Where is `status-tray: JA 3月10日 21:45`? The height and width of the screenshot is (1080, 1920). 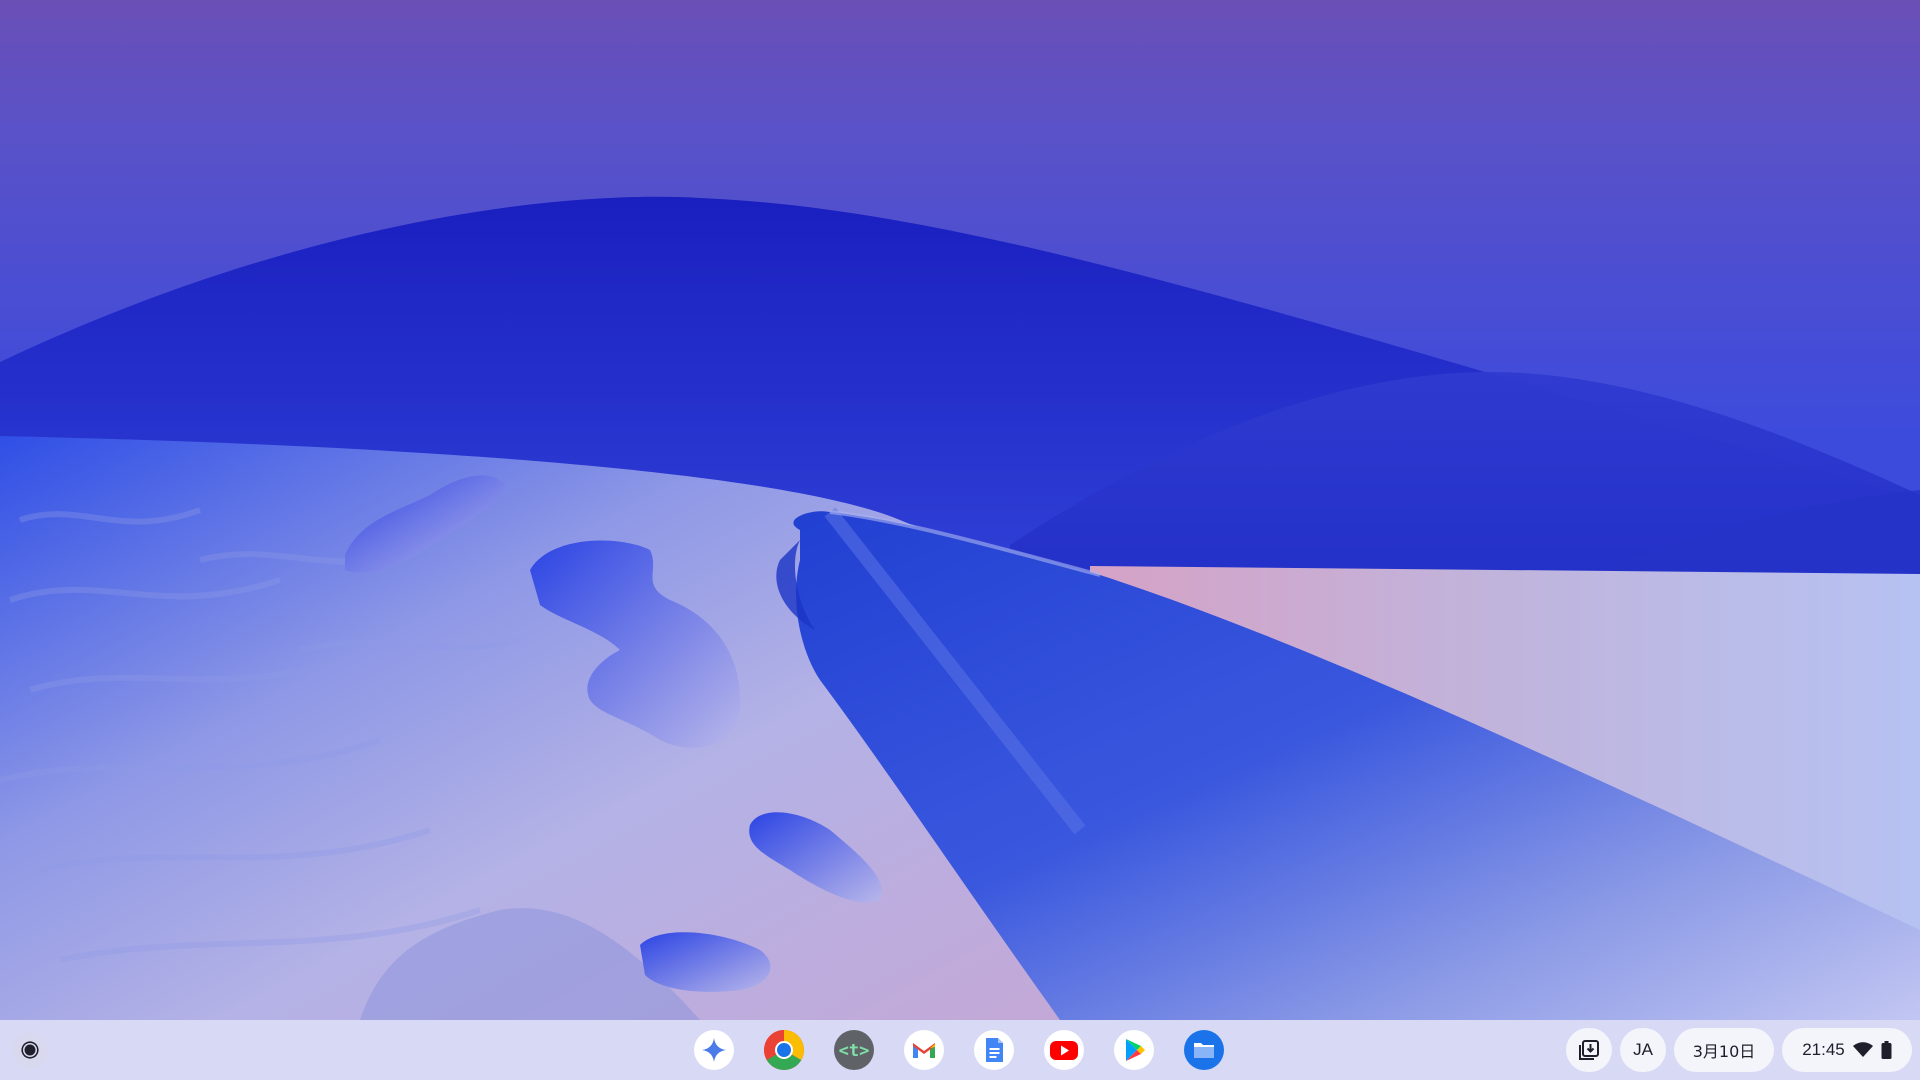
status-tray: JA 3月10日 21:45 is located at coordinates (1739, 1050).